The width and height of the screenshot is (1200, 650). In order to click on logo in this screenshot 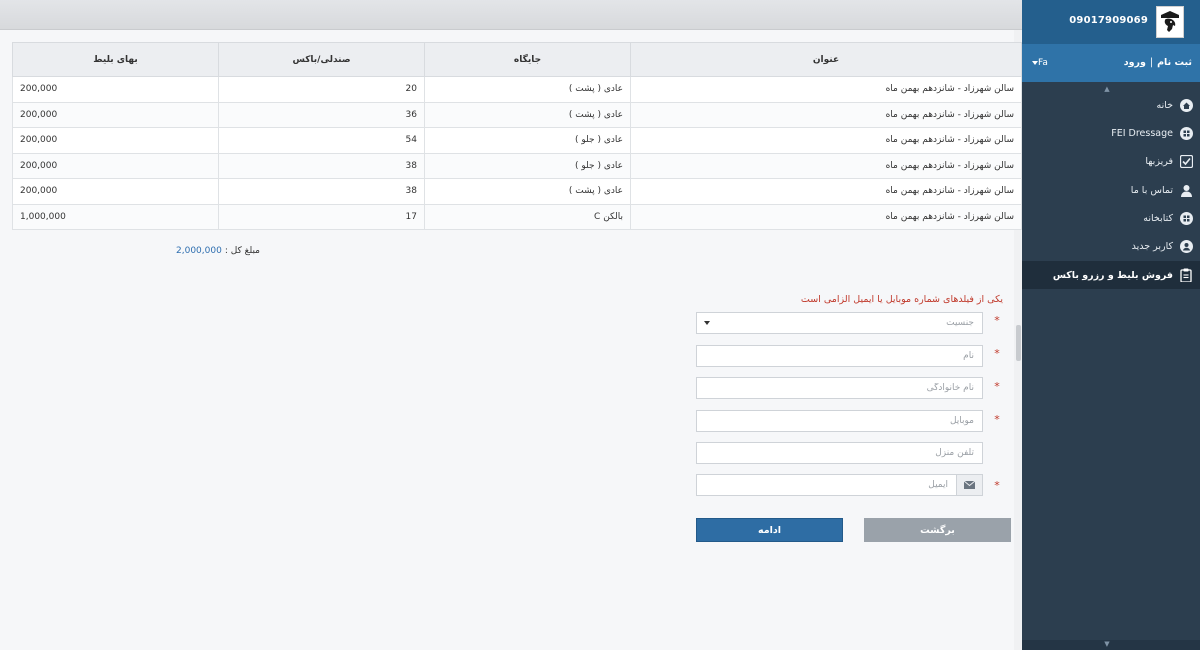, I will do `click(1170, 22)`.